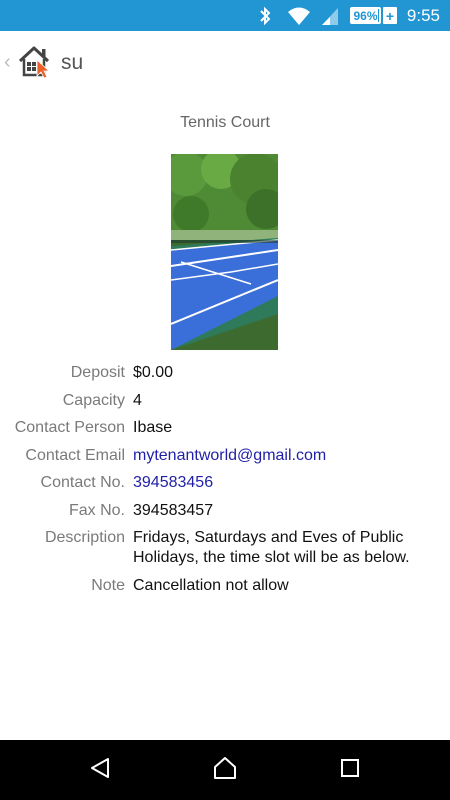 The image size is (450, 800). What do you see at coordinates (225, 62) in the screenshot?
I see `app-bar: ‹ su` at bounding box center [225, 62].